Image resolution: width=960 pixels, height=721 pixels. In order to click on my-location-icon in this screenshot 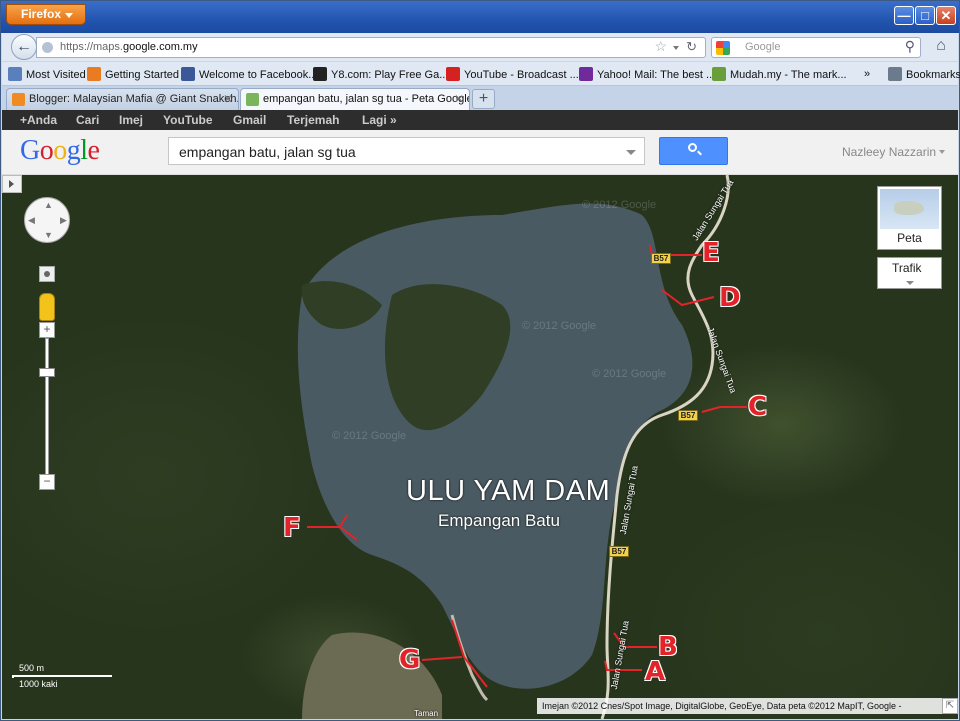, I will do `click(47, 274)`.